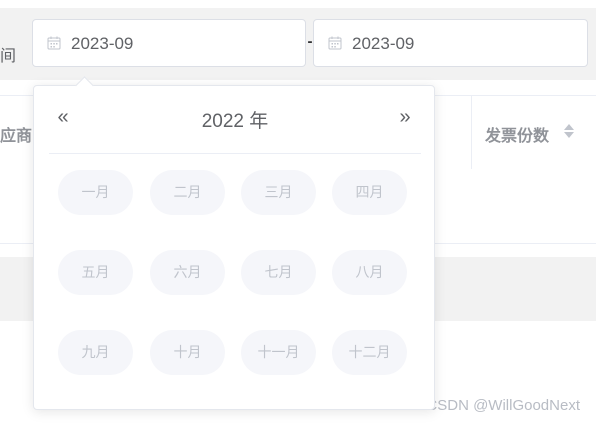 The width and height of the screenshot is (596, 423). What do you see at coordinates (450, 43) in the screenshot?
I see `end-date-input: 2023-09` at bounding box center [450, 43].